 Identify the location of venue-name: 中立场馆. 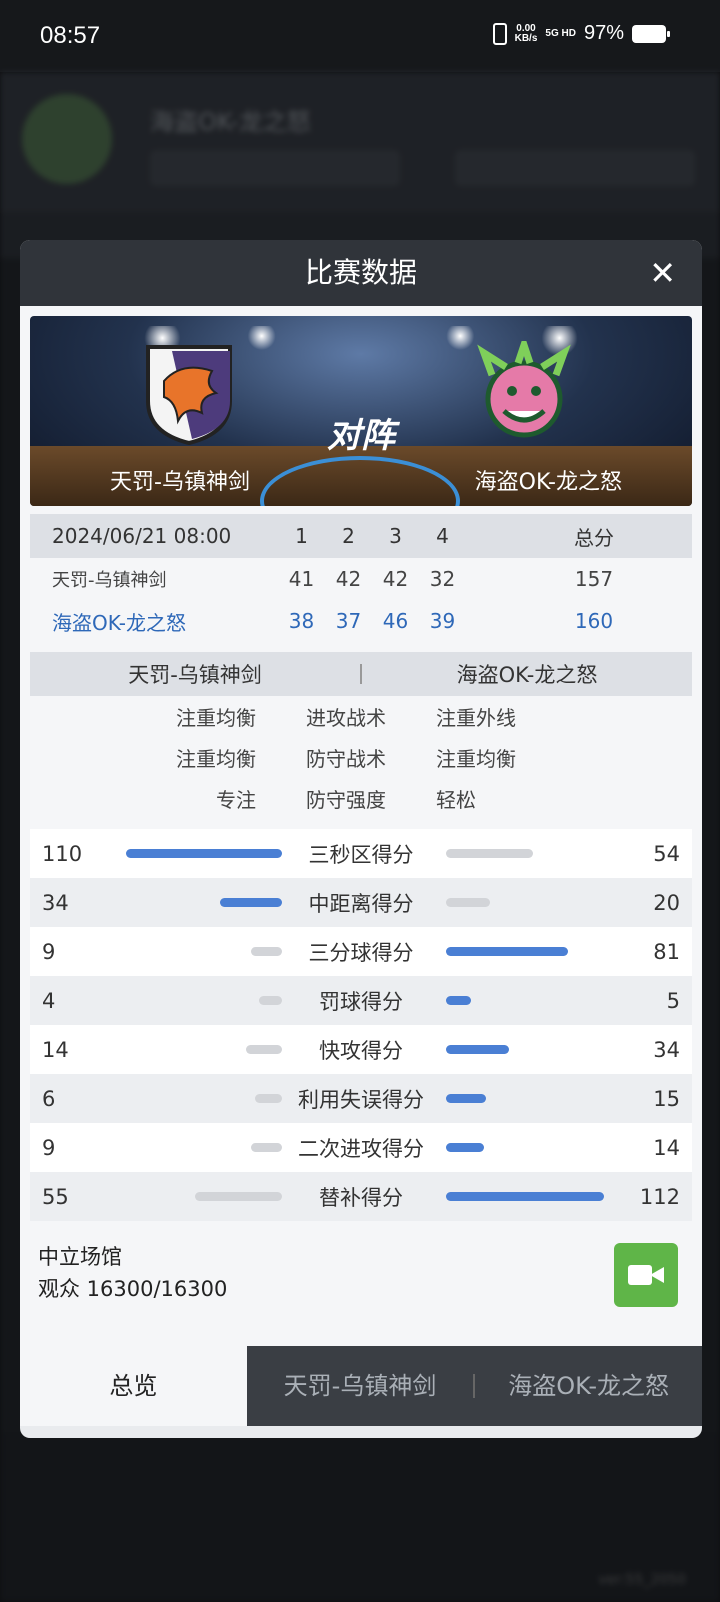
(80, 1257).